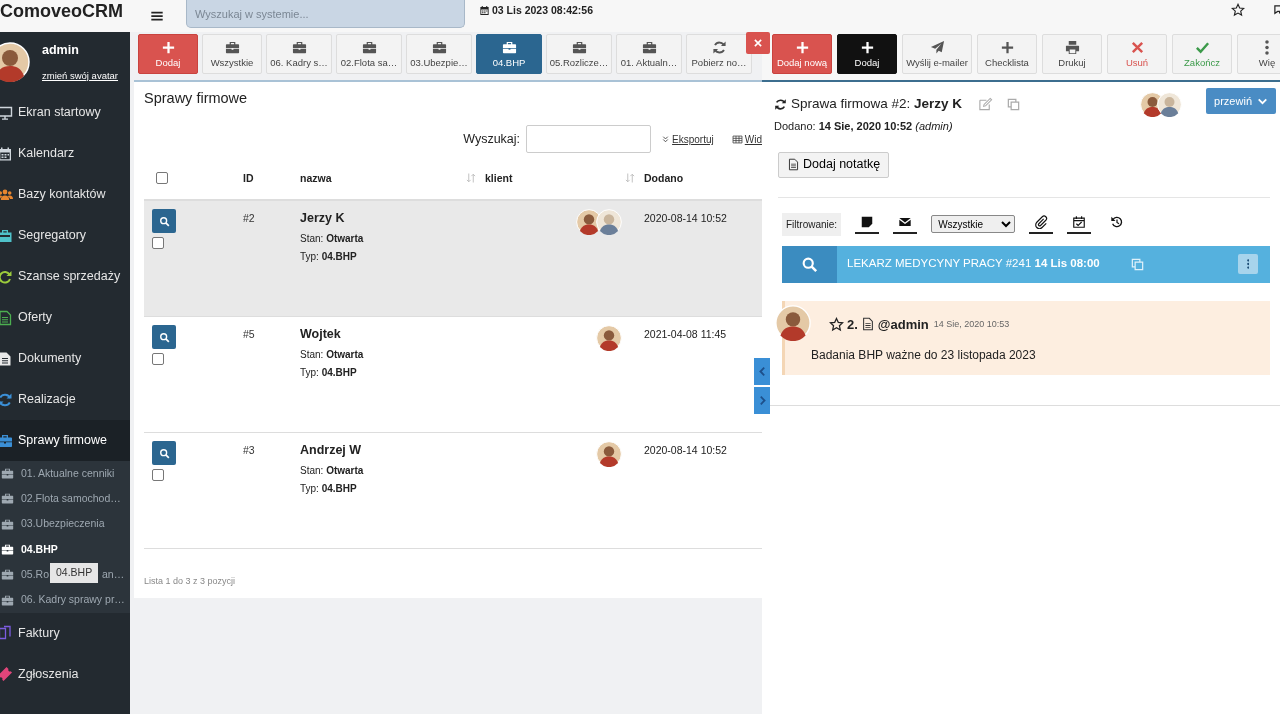  I want to click on note-author: @admin, so click(903, 324).